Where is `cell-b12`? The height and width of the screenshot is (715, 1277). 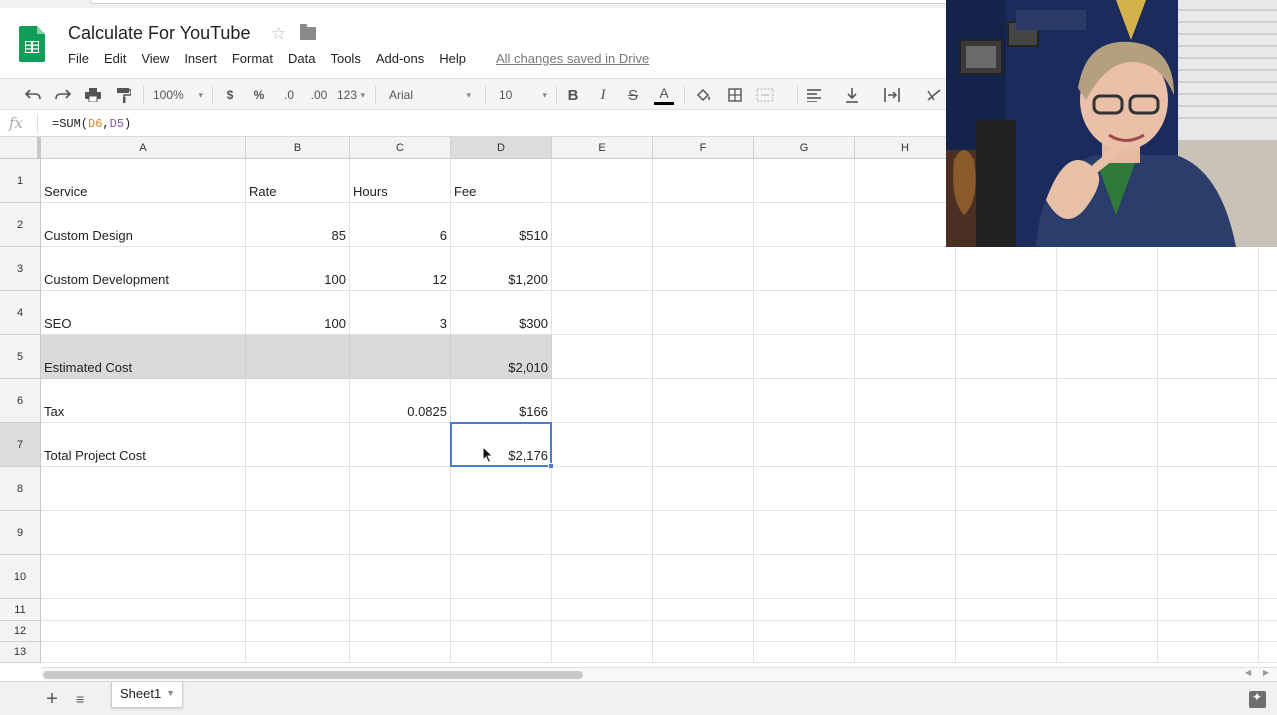 cell-b12 is located at coordinates (298, 631).